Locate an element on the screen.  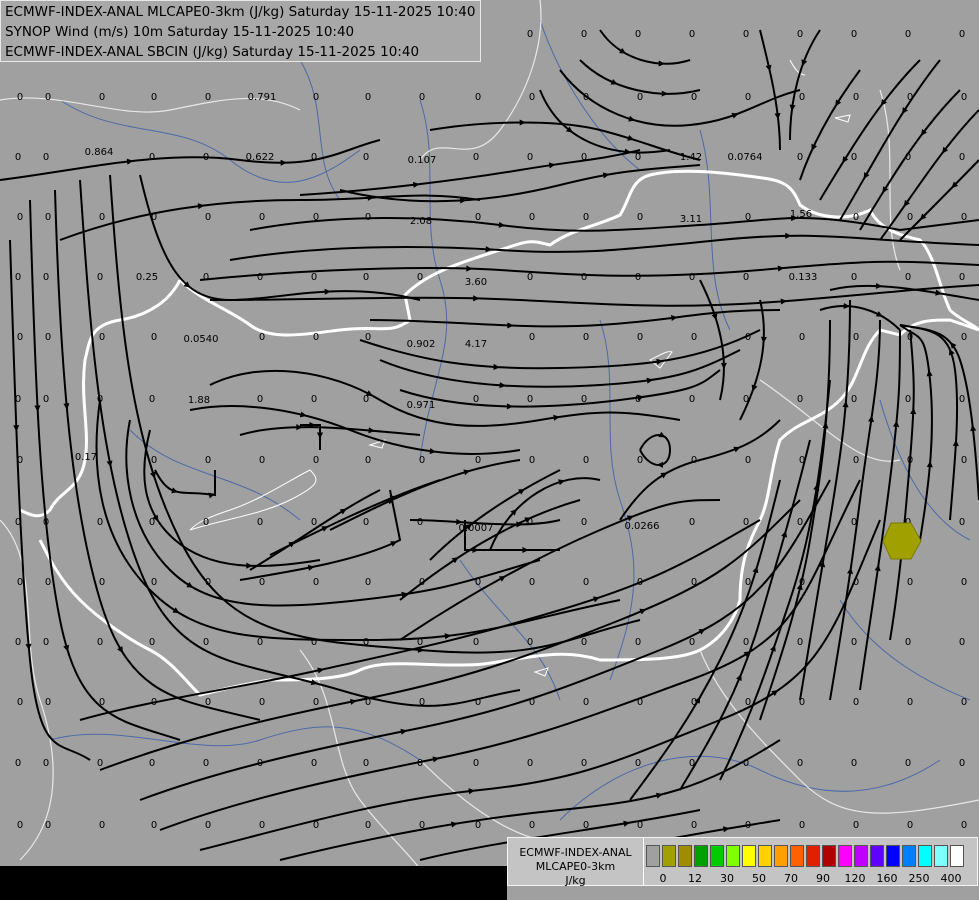
legend-tick-label: 90 is located at coordinates (823, 878).